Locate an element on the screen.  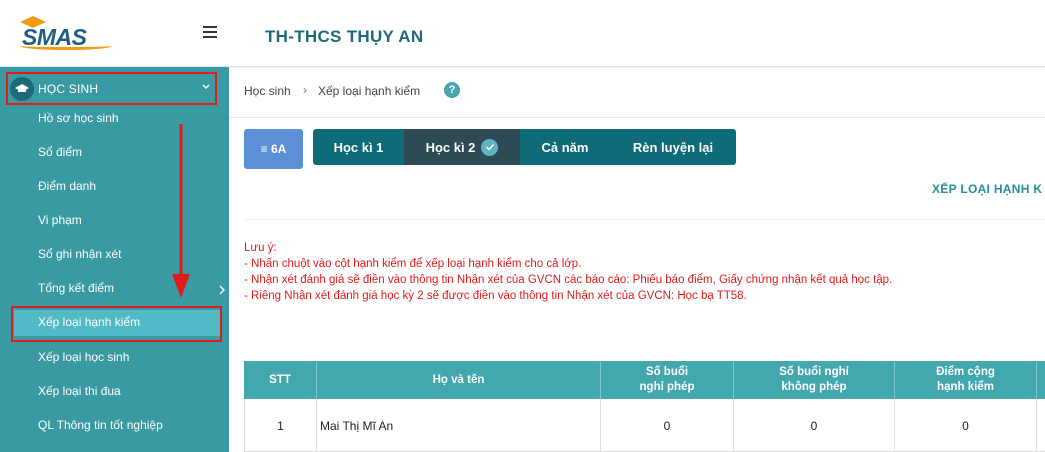
sidebar-item-xep-loai-hoc-sinh: Xếp loại học sinh is located at coordinates (83, 357).